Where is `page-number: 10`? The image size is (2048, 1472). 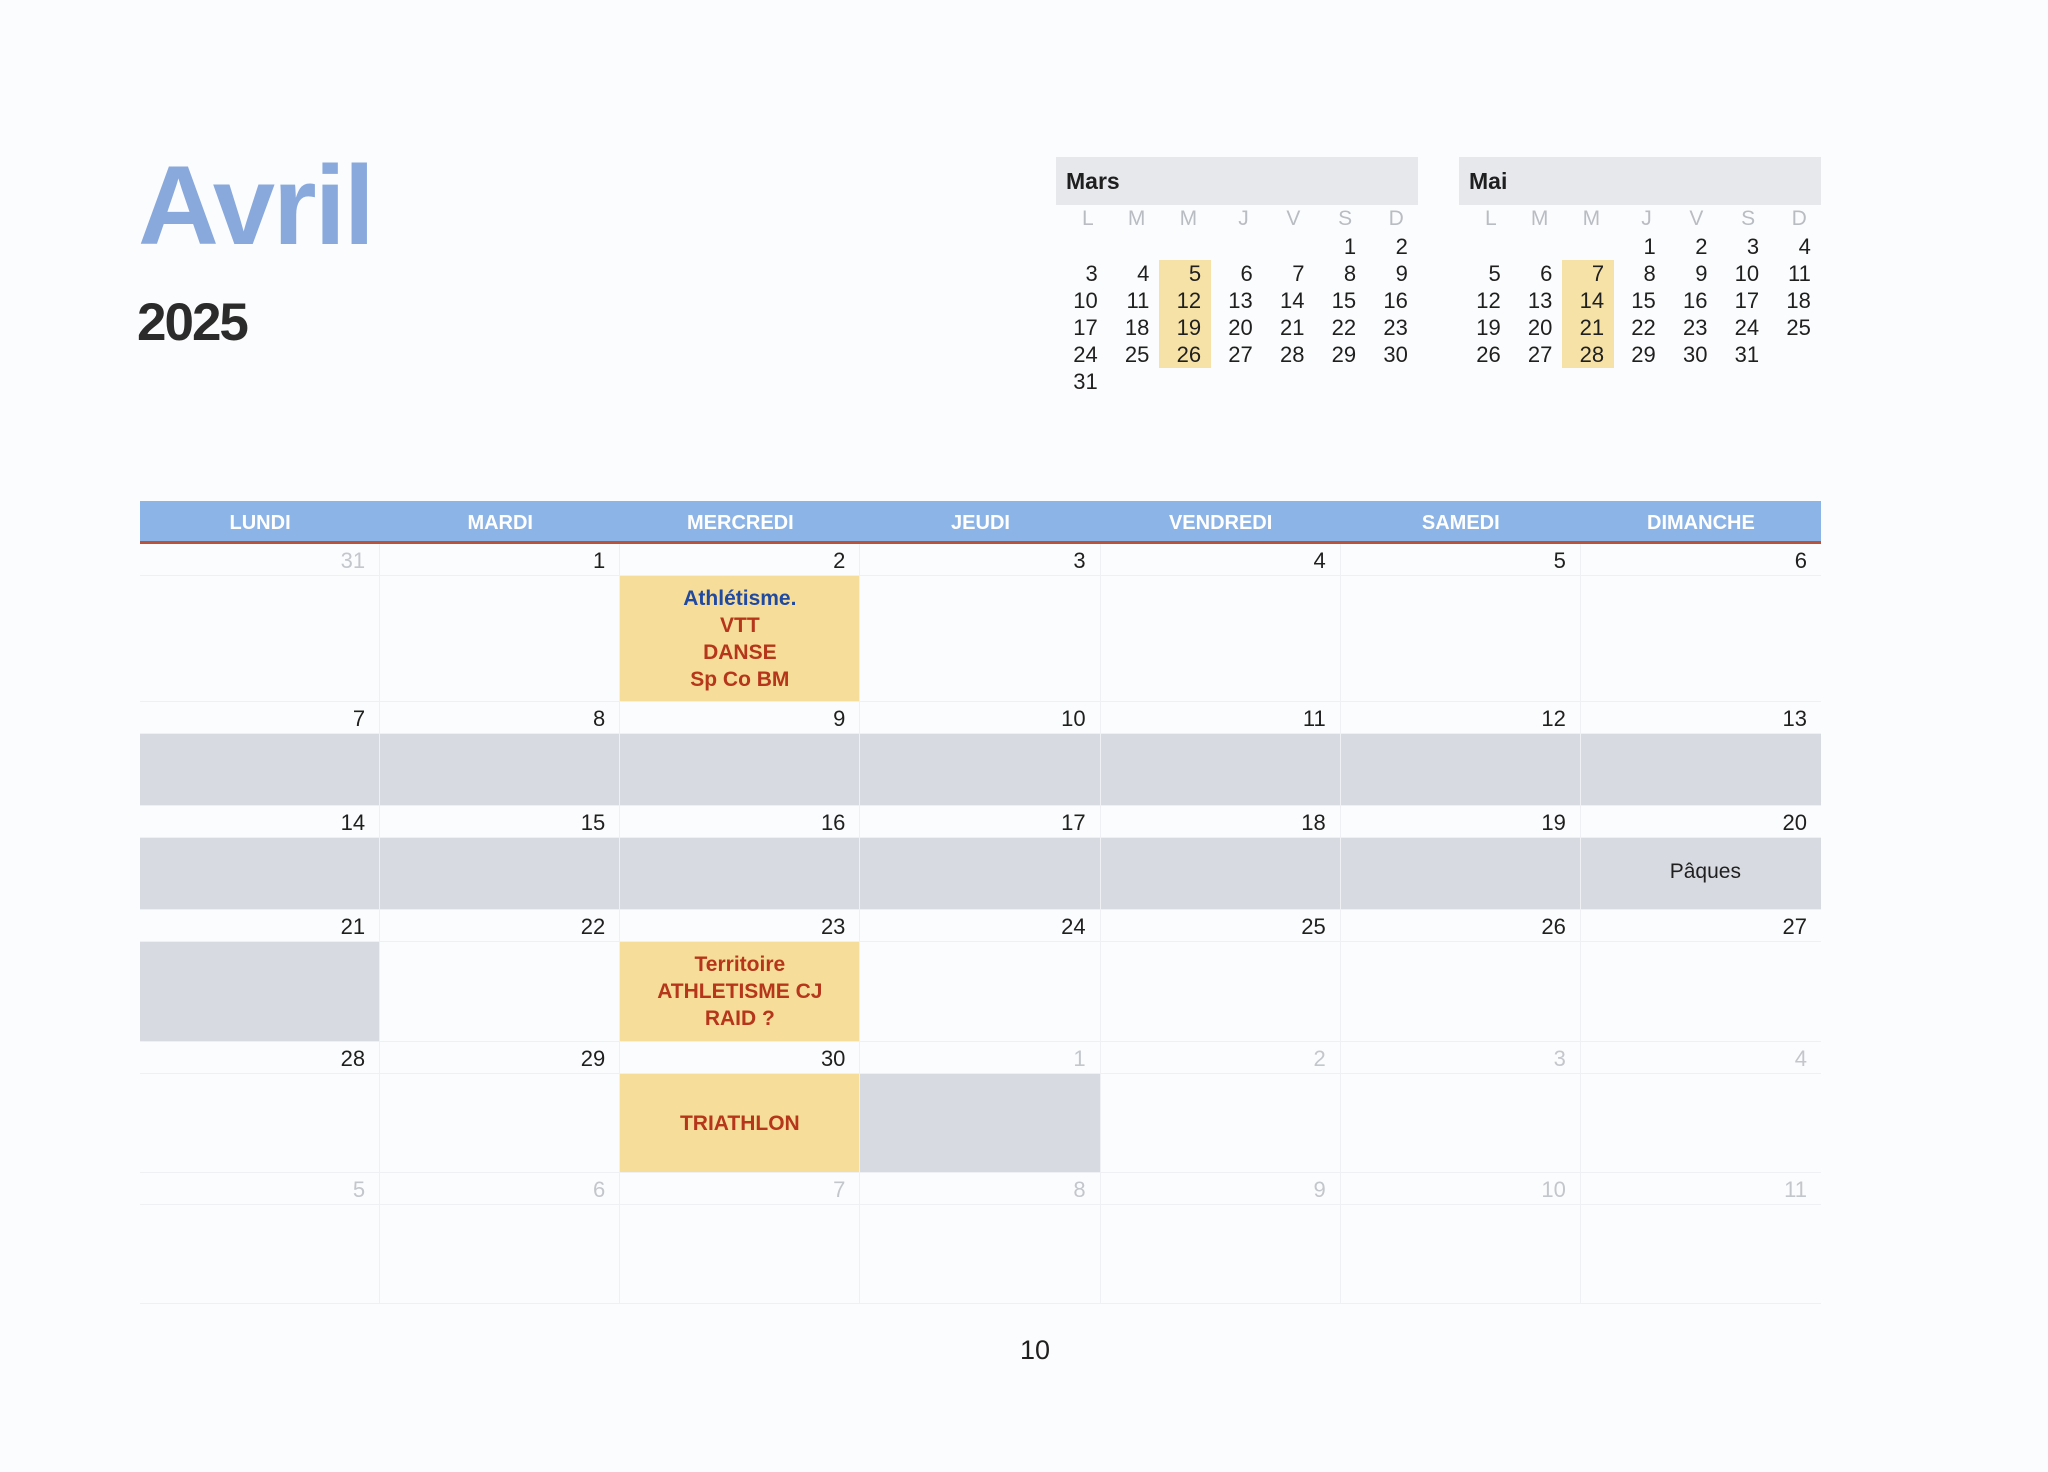 page-number: 10 is located at coordinates (1035, 1350).